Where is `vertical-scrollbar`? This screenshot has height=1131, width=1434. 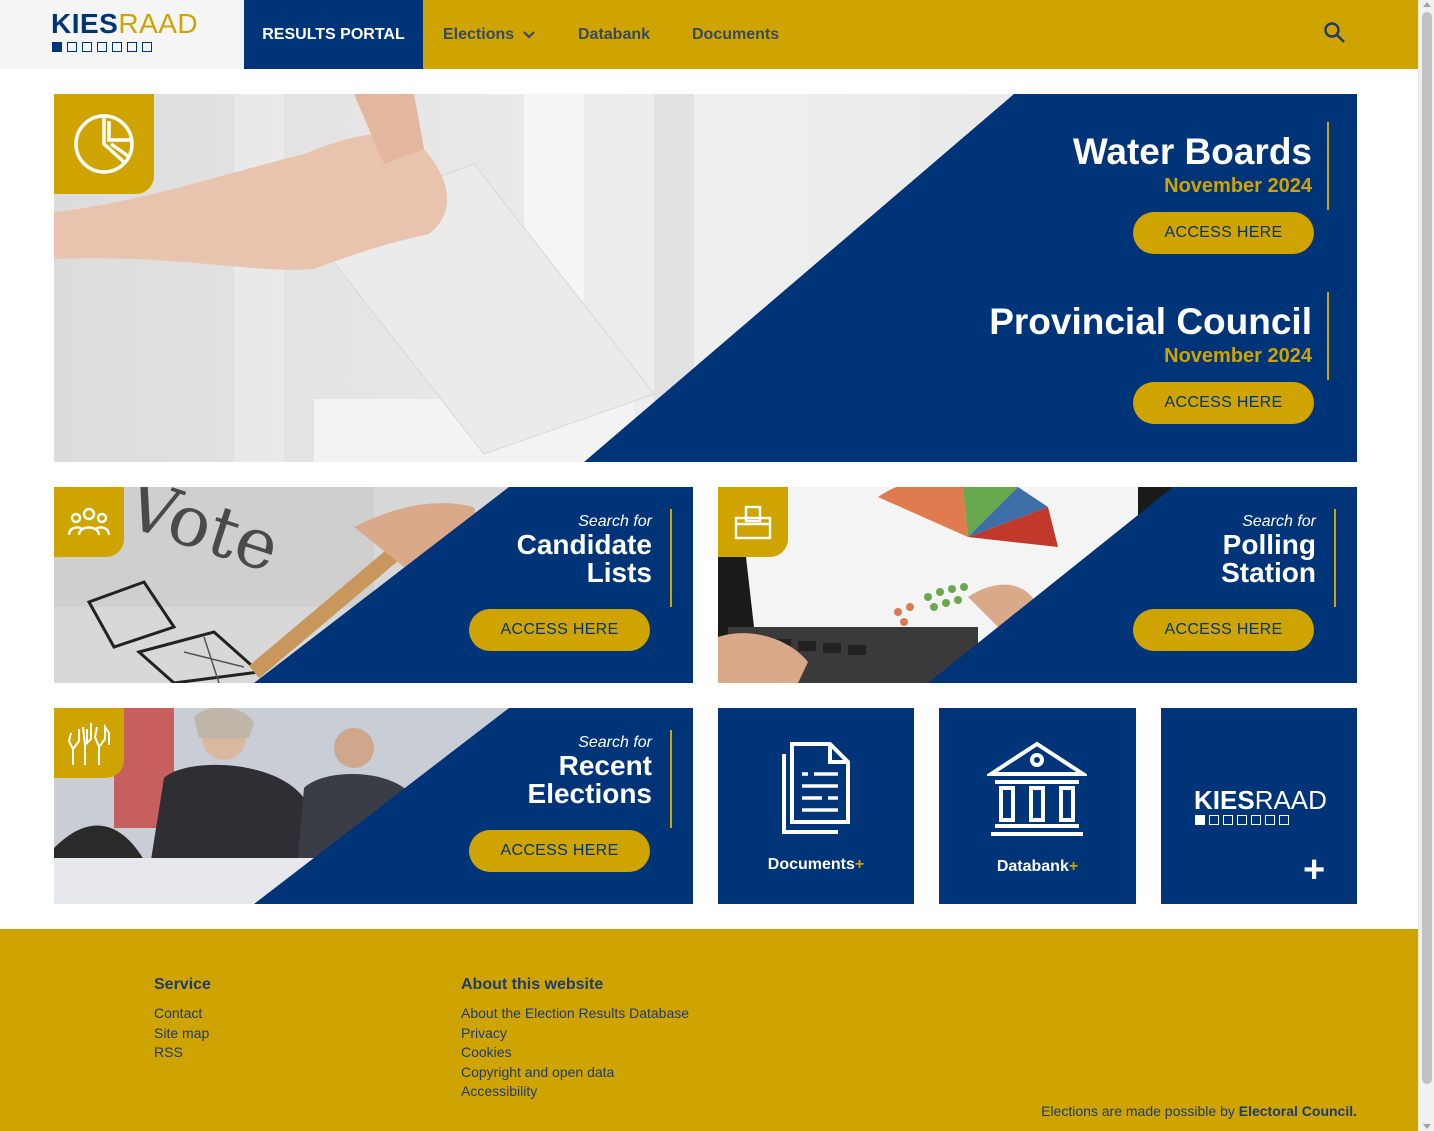
vertical-scrollbar is located at coordinates (1426, 565).